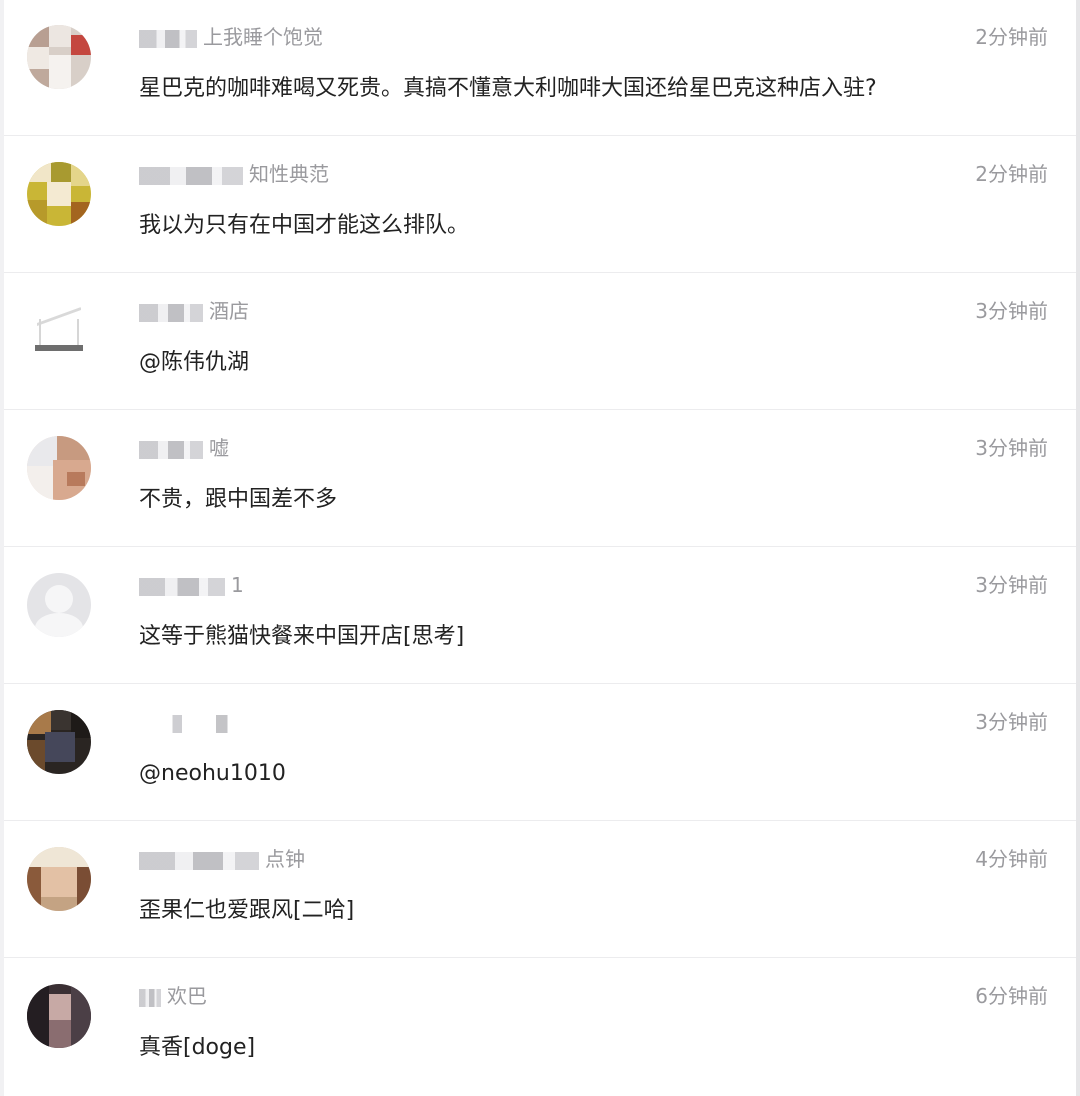 The image size is (1080, 1096). I want to click on username: 点钟, so click(222, 859).